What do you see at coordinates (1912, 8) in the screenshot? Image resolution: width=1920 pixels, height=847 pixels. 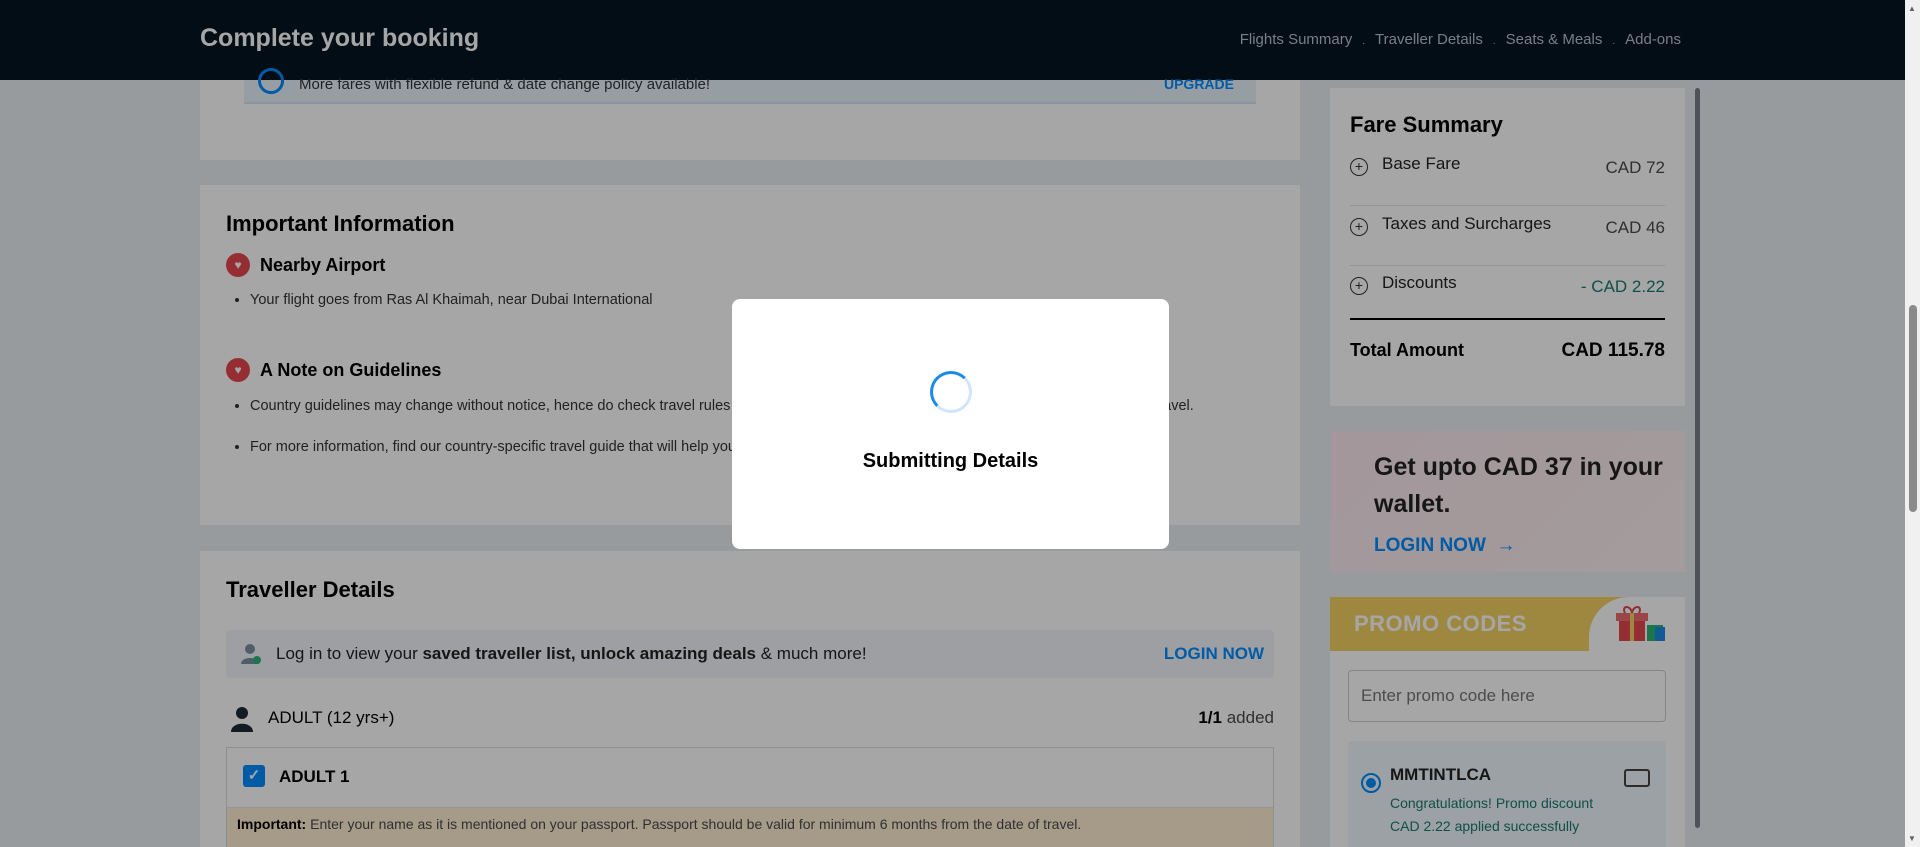 I see `scroll-up-icon: ▲` at bounding box center [1912, 8].